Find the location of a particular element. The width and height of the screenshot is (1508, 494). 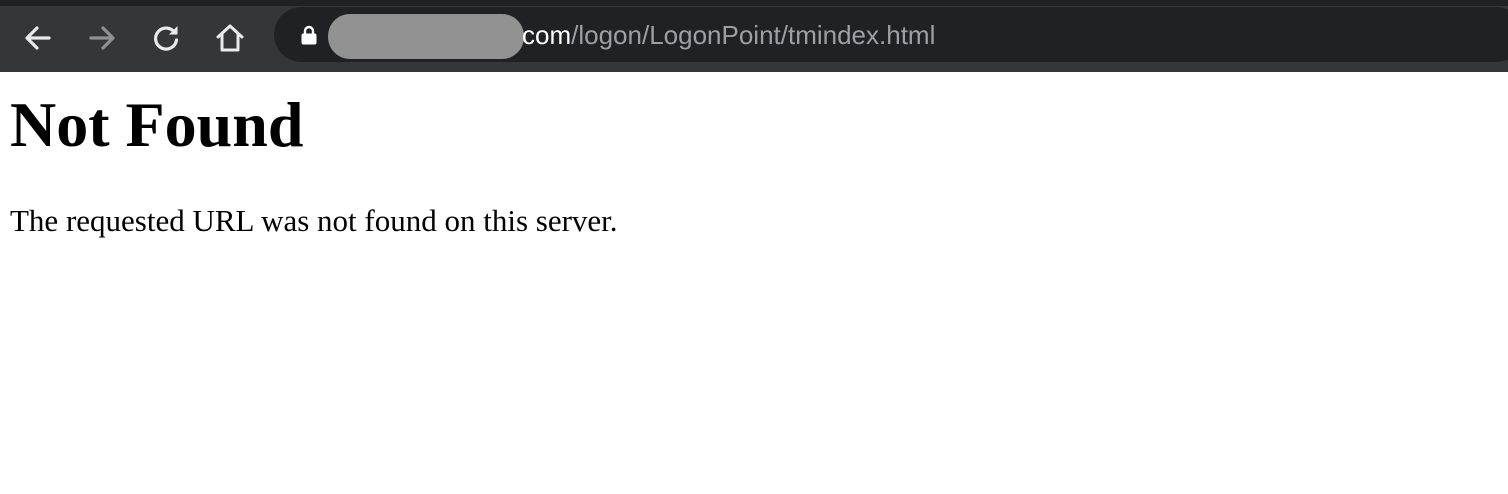

forward-button is located at coordinates (102, 38).